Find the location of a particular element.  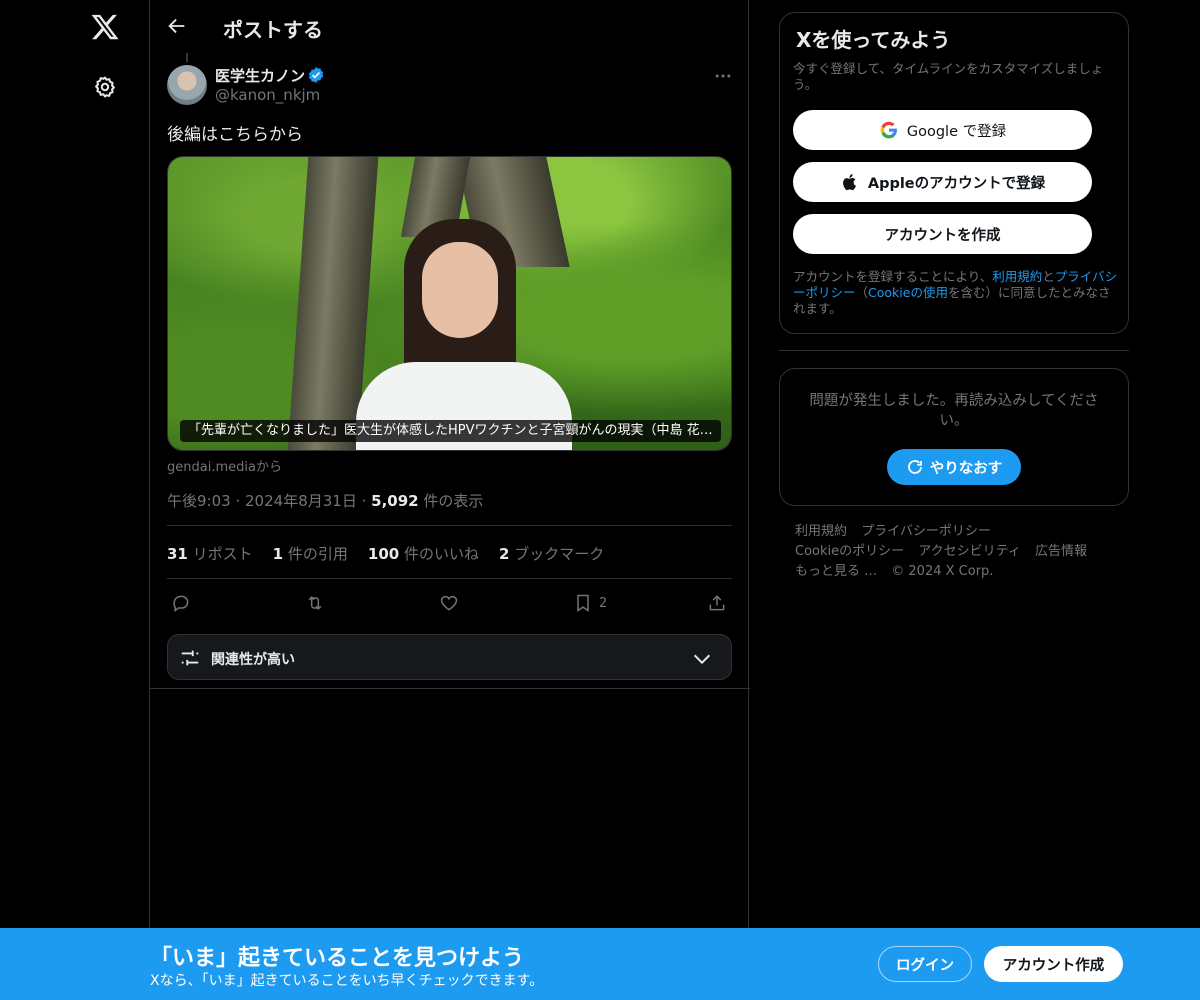

apple-signup-button: Appleのアカウントで登録 is located at coordinates (942, 182).